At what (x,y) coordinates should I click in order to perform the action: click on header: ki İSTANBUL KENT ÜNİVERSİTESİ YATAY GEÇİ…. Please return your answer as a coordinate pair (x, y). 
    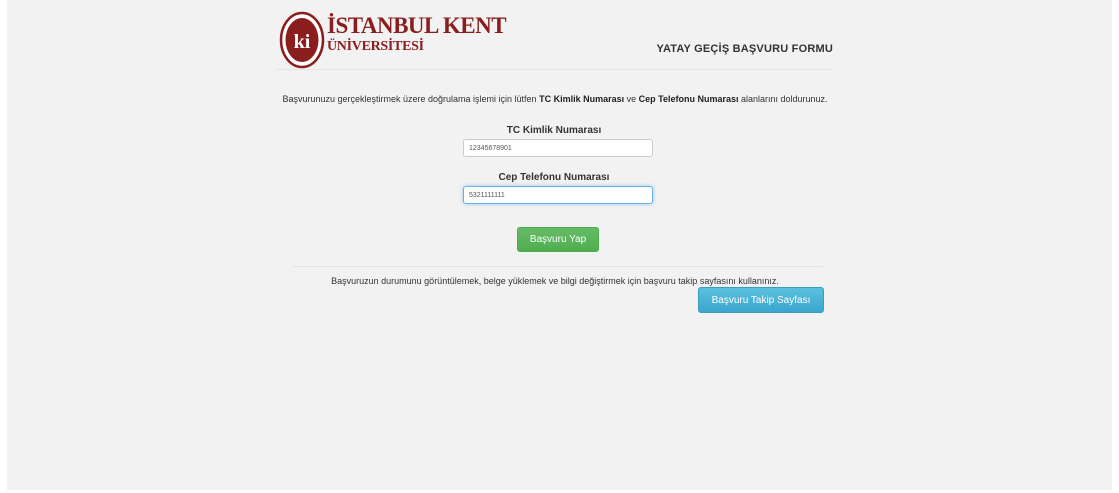
    Looking at the image, I should click on (555, 40).